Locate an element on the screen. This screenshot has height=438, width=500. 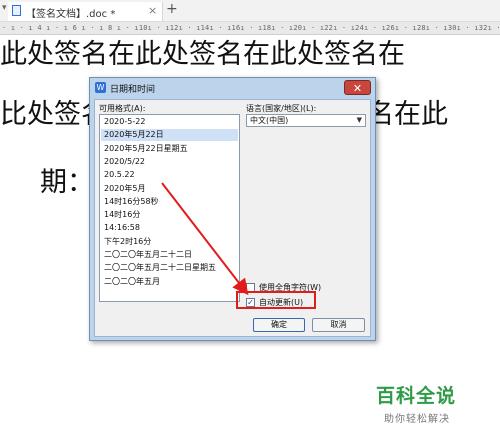
annotation-arrow-line is located at coordinates (205, 239).